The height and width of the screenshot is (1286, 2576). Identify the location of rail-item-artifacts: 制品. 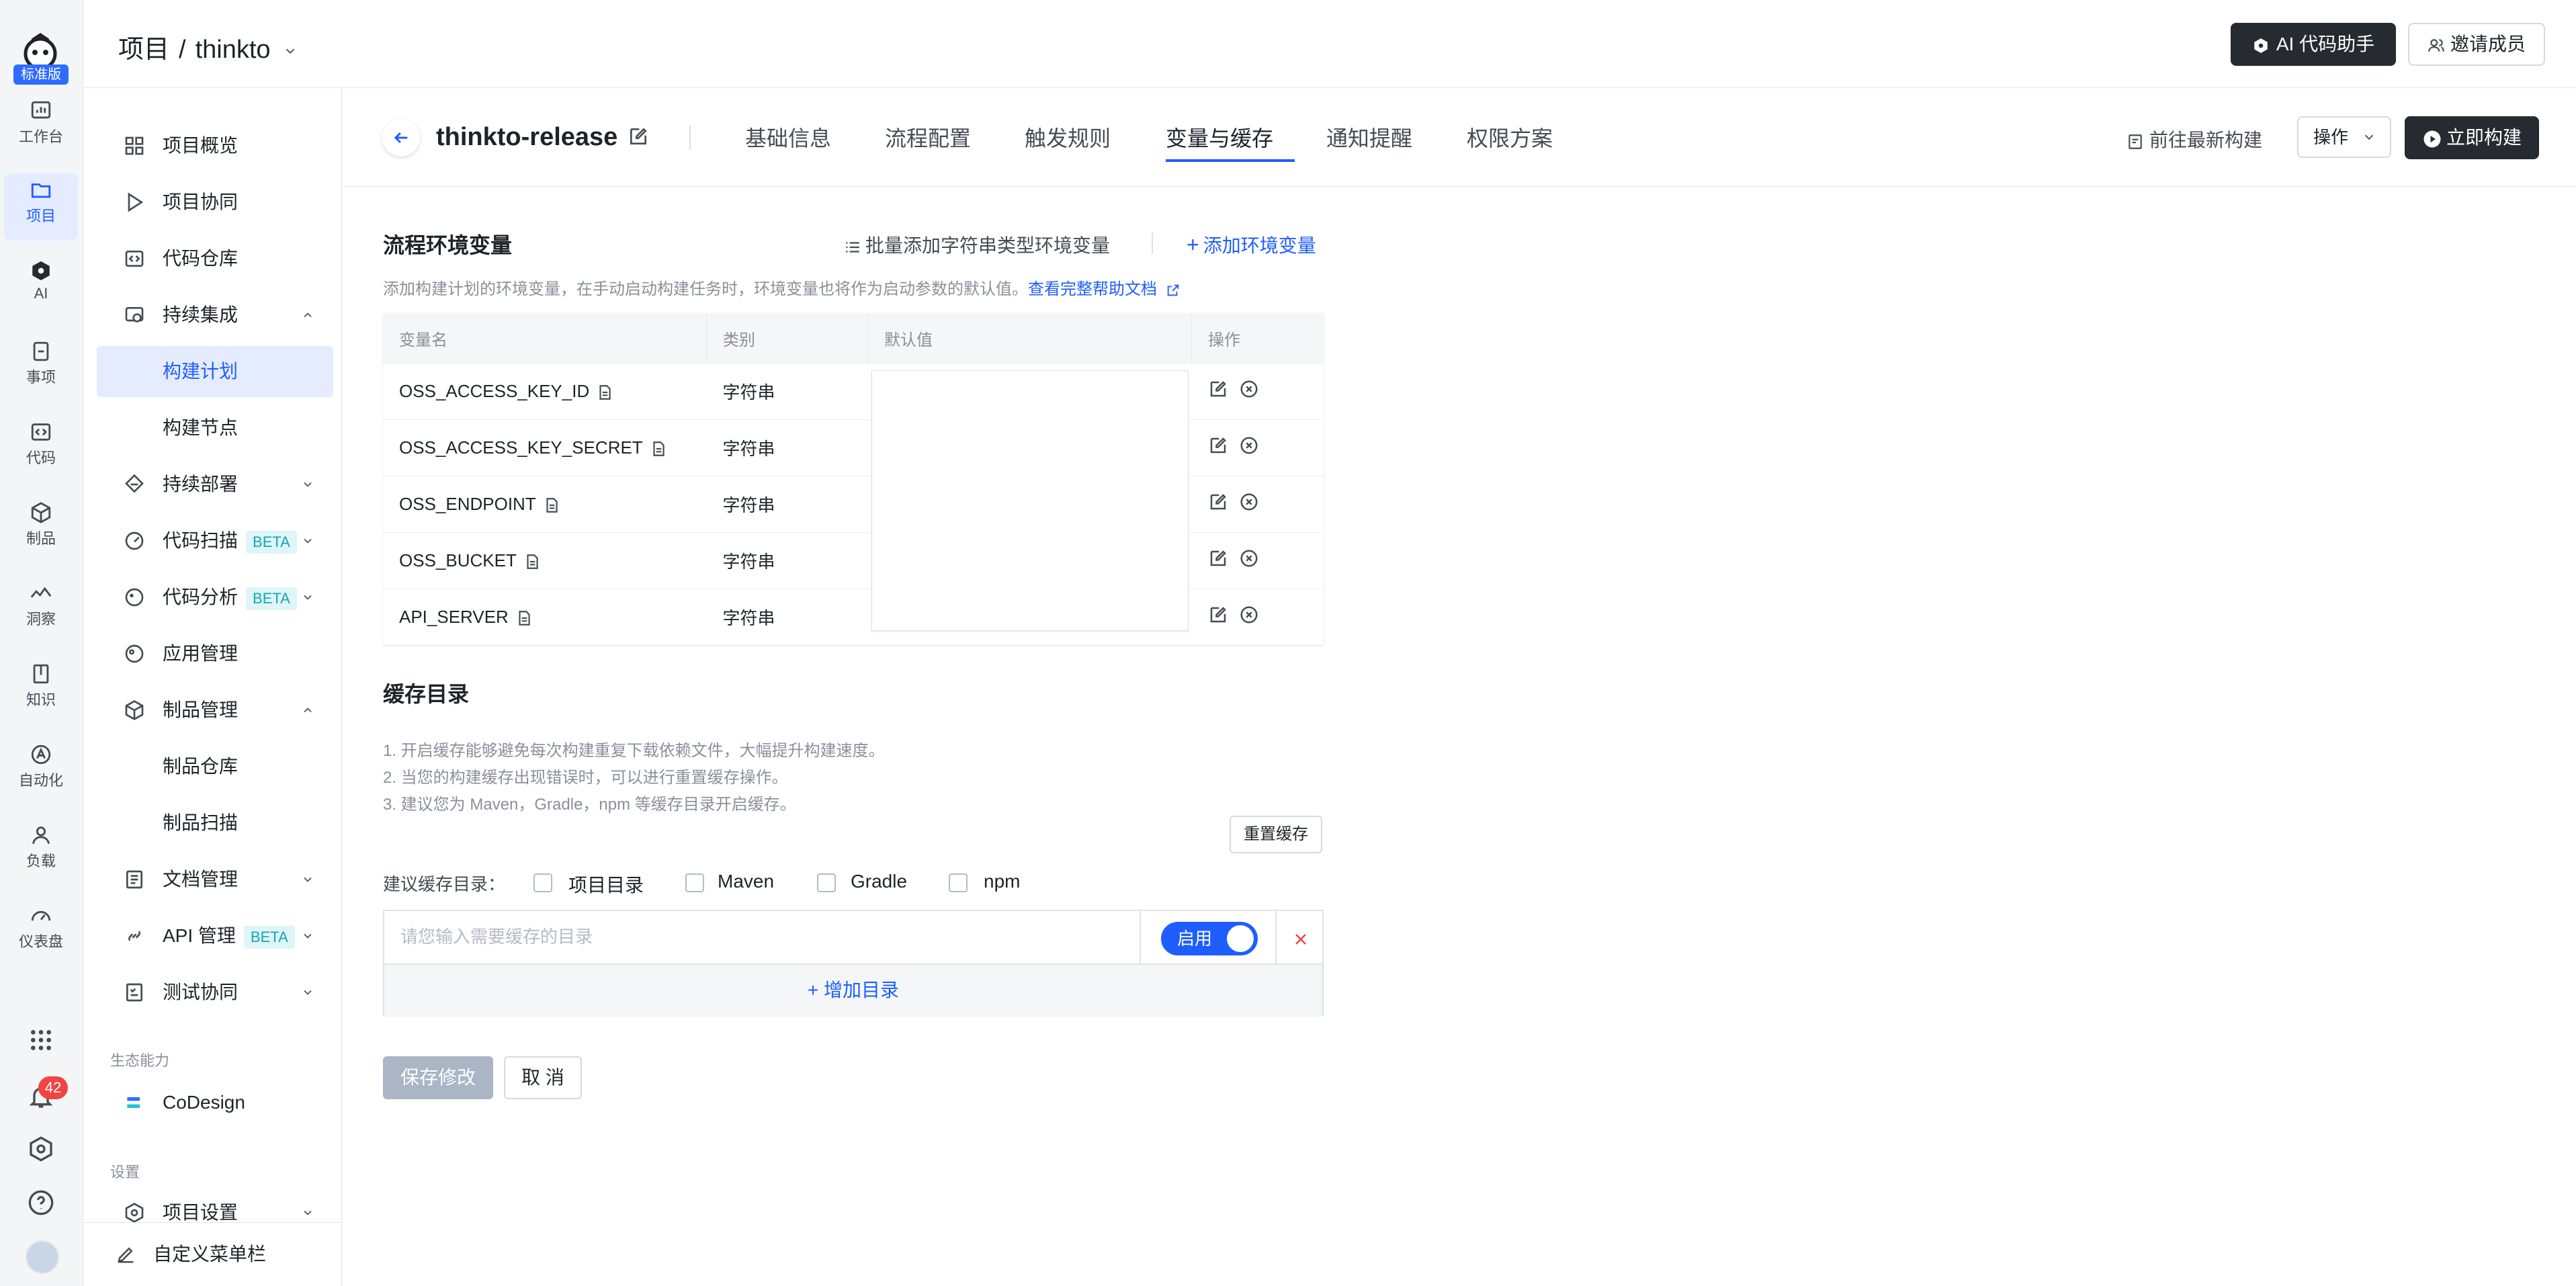
(41, 529).